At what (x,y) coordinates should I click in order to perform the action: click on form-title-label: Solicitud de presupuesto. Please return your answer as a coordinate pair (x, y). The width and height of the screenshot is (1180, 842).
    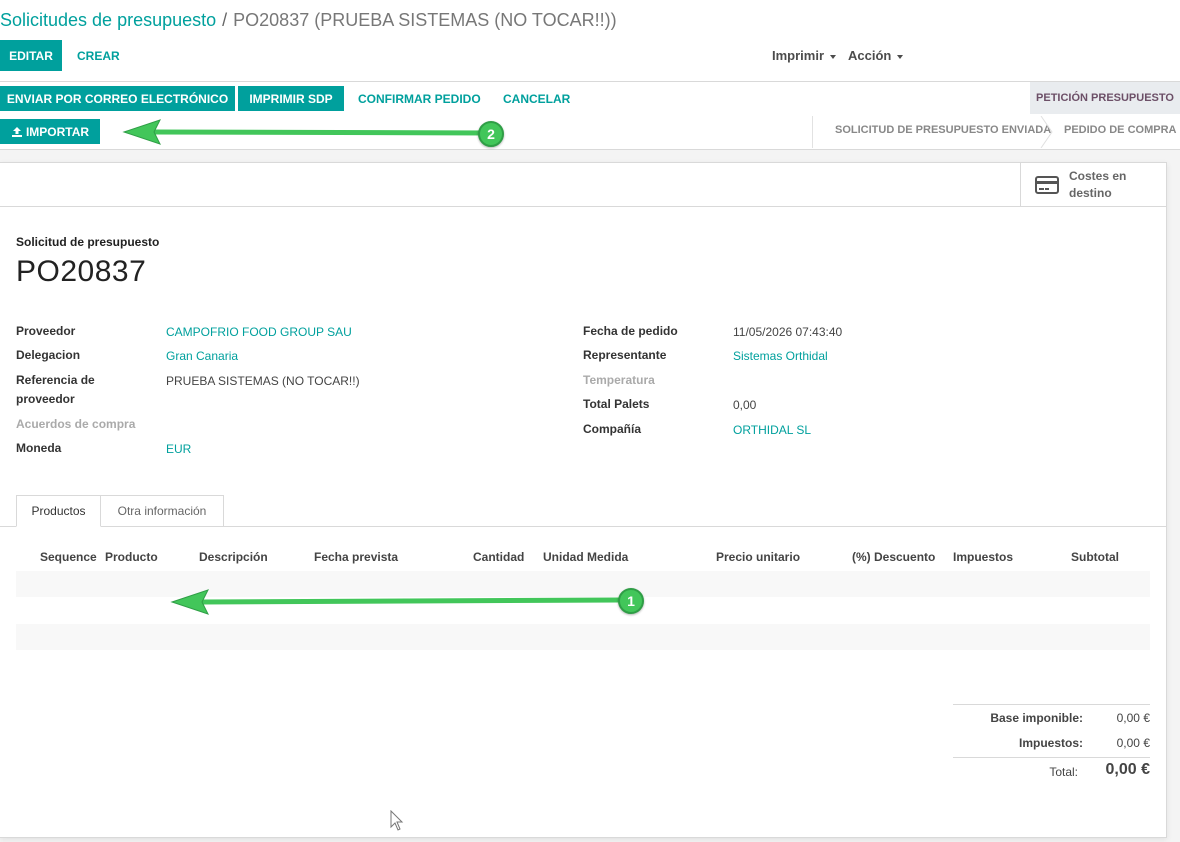
    Looking at the image, I should click on (88, 242).